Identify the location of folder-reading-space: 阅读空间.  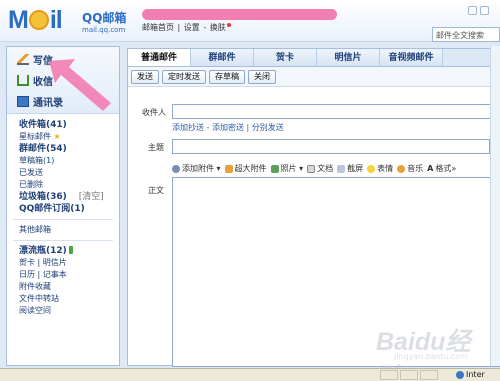
(69, 311).